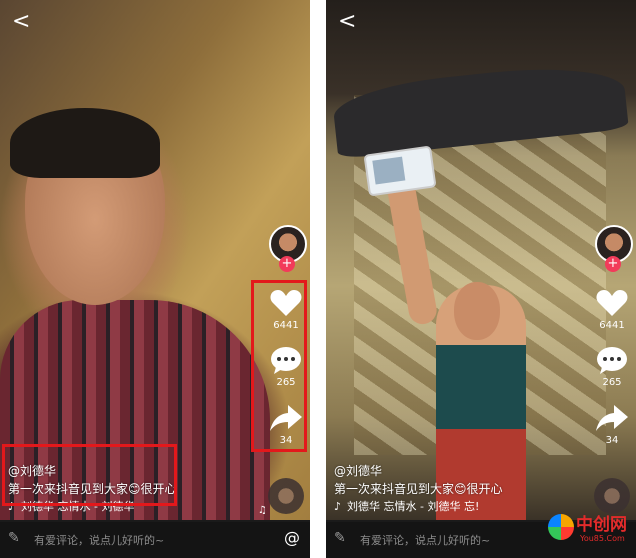  What do you see at coordinates (292, 537) in the screenshot?
I see `at-icon: @` at bounding box center [292, 537].